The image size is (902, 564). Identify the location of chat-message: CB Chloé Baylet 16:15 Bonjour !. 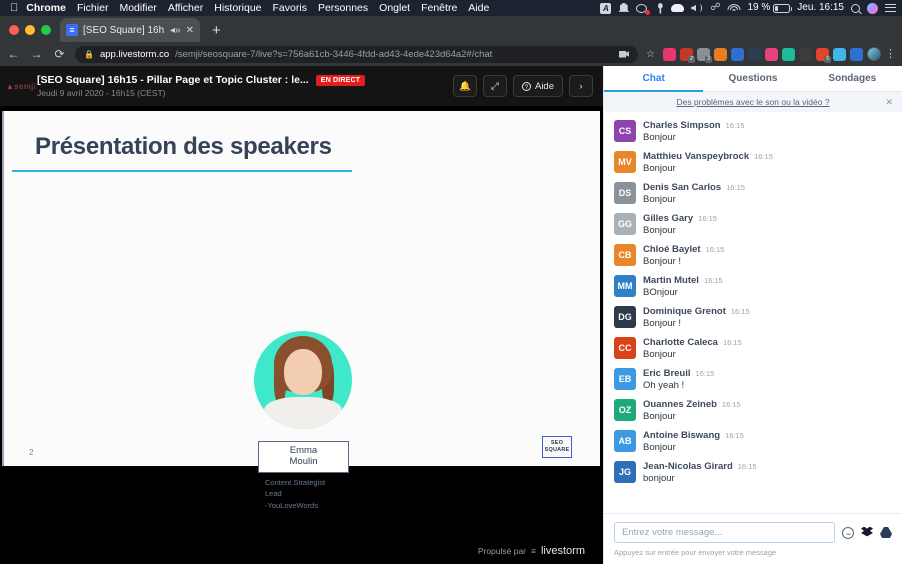
(753, 256).